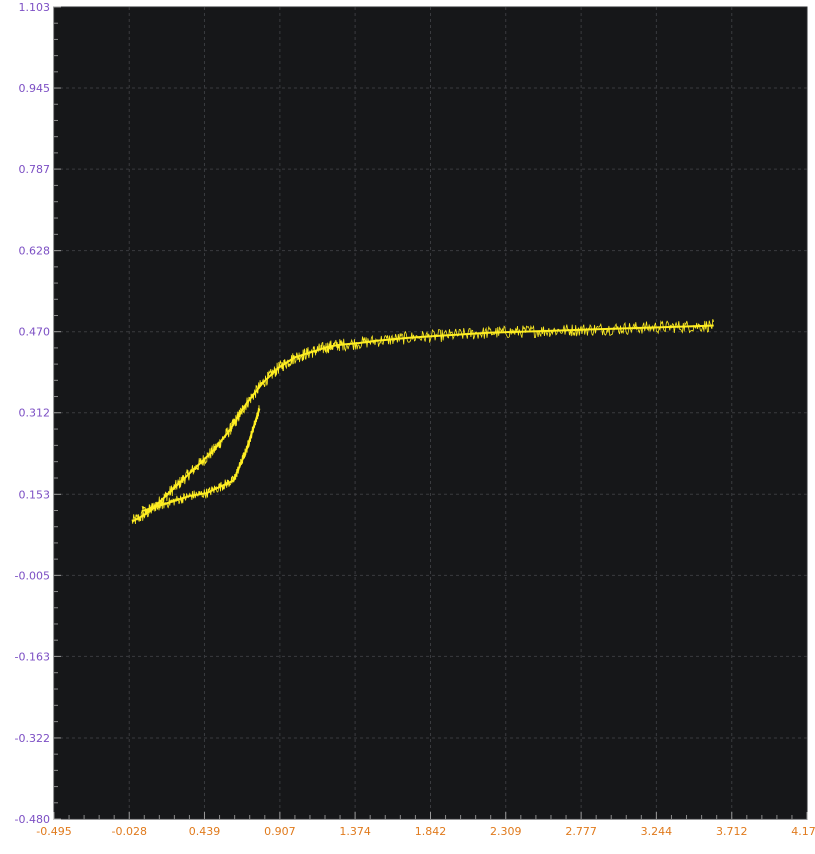 The width and height of the screenshot is (815, 854). What do you see at coordinates (35, 494) in the screenshot?
I see `y-tick-label: 0.153` at bounding box center [35, 494].